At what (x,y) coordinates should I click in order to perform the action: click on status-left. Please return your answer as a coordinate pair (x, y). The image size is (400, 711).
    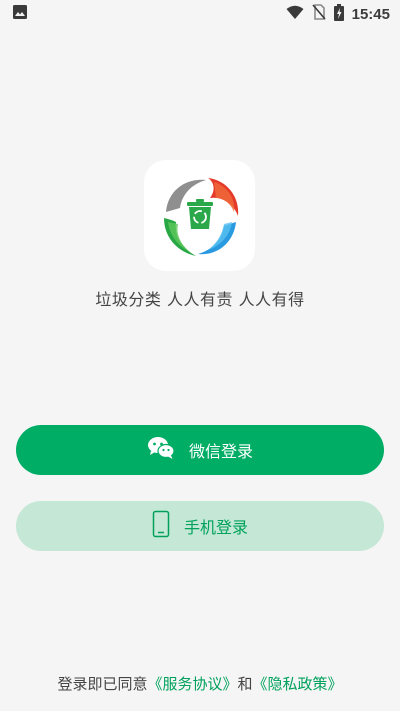
    Looking at the image, I should click on (20, 14).